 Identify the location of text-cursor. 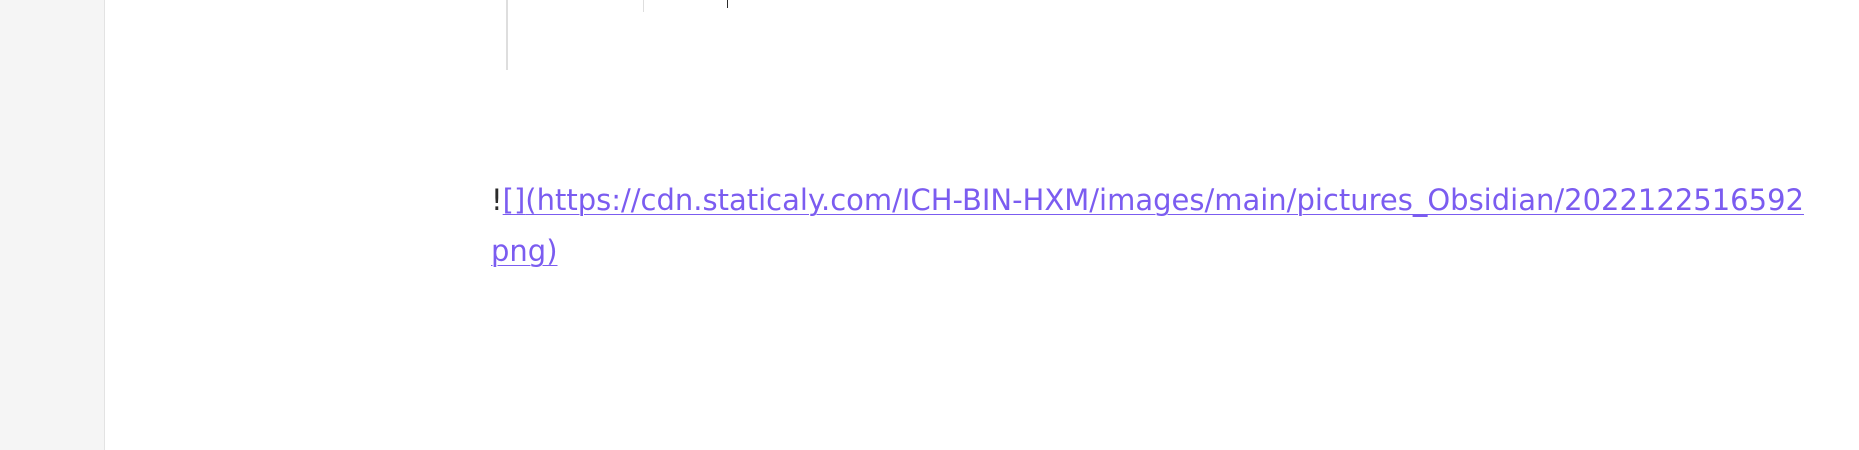
(727, 4).